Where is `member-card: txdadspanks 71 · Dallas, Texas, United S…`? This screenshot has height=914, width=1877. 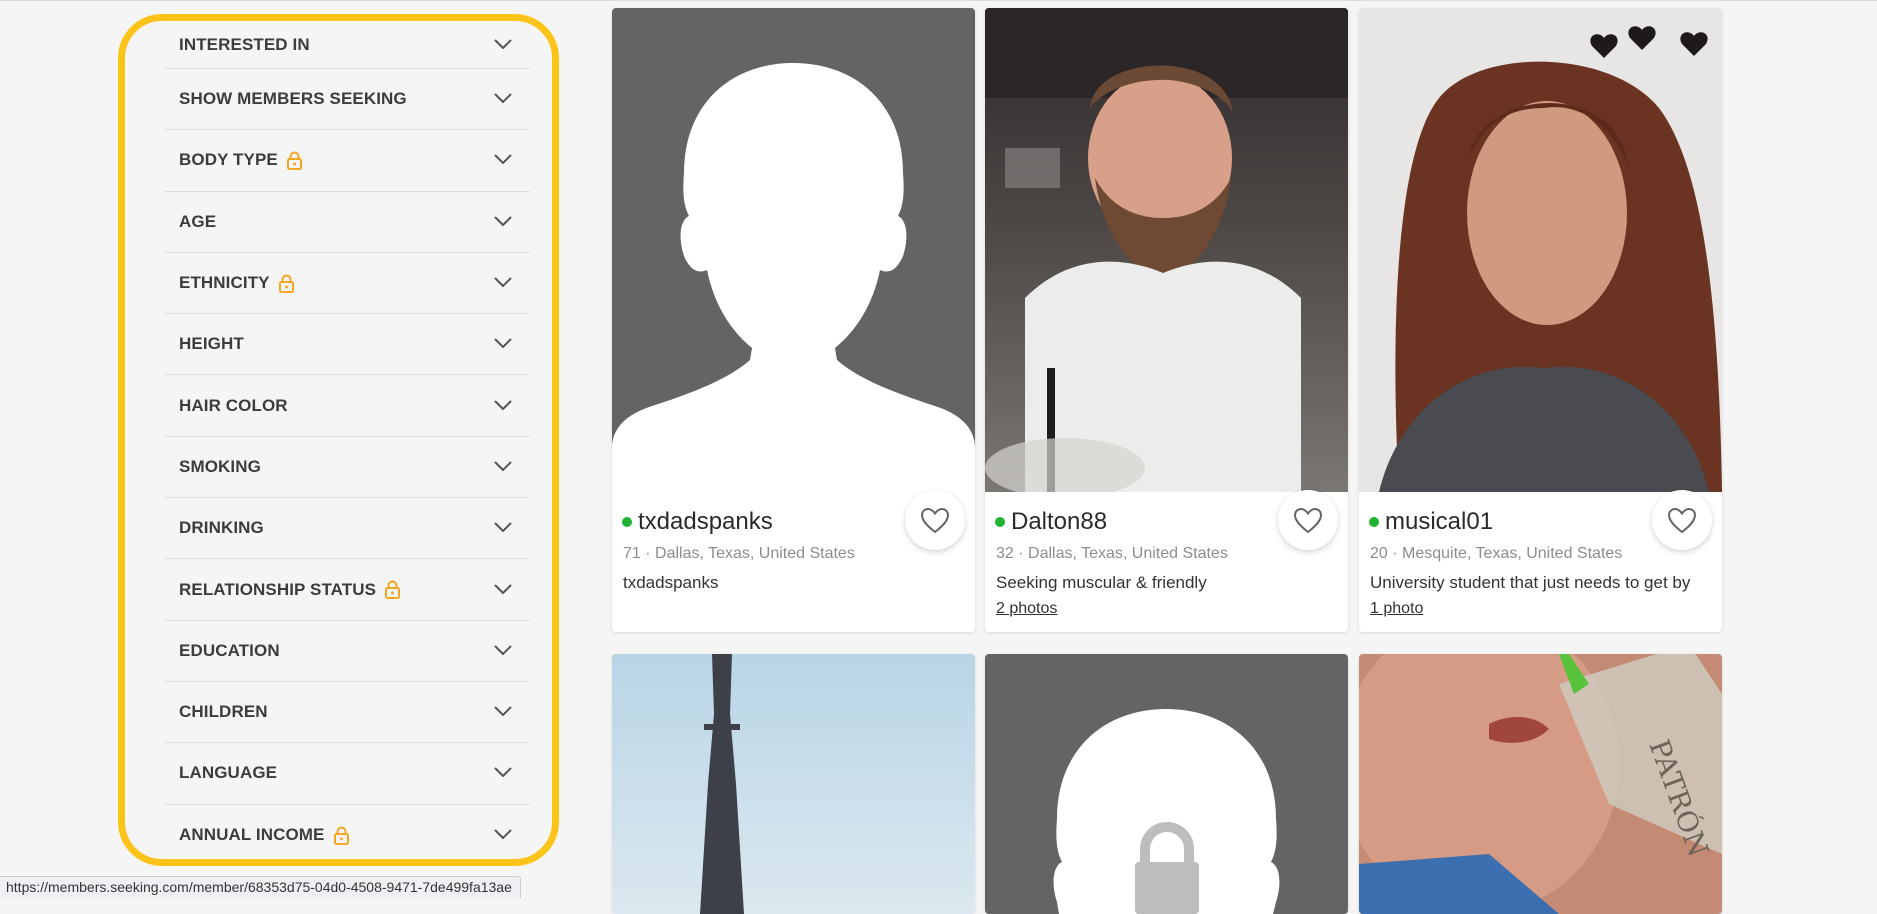 member-card: txdadspanks 71 · Dallas, Texas, United S… is located at coordinates (793, 320).